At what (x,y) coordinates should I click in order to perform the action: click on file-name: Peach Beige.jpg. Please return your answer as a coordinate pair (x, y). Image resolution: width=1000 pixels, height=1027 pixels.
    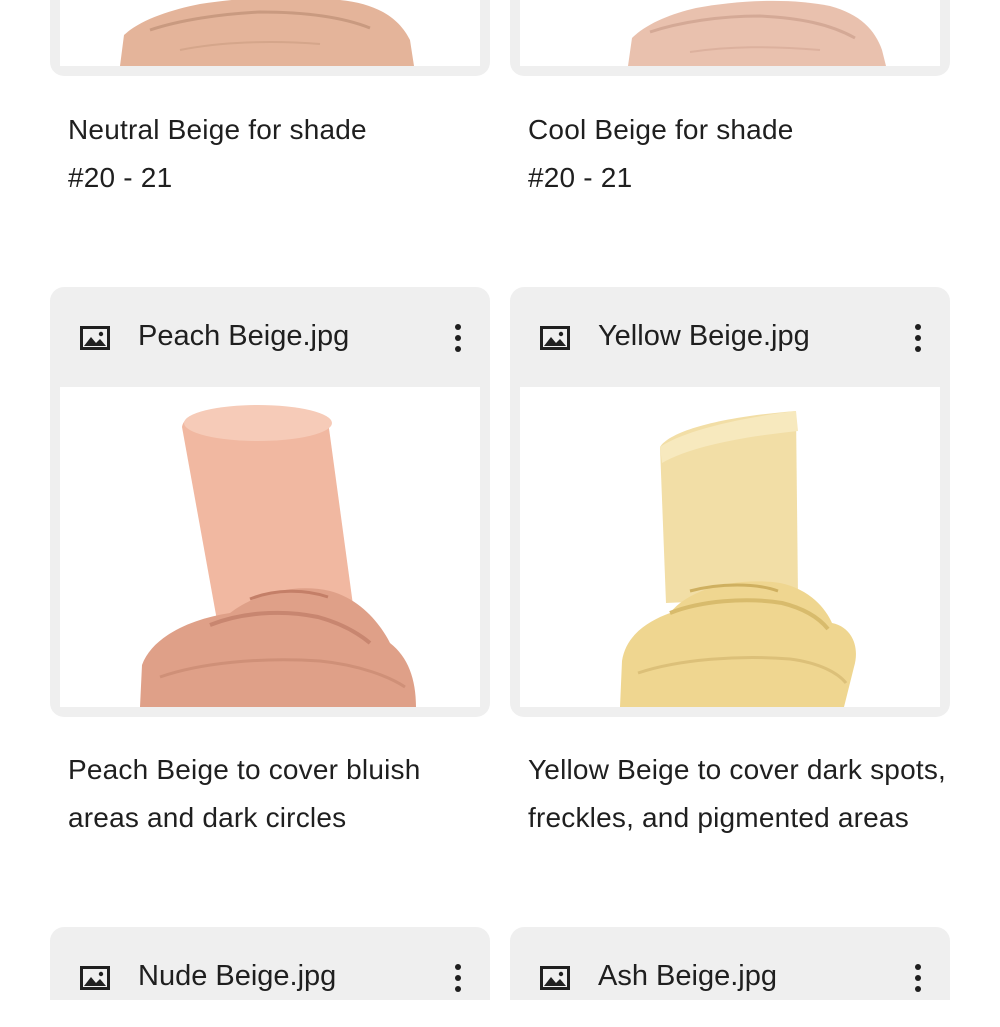
    Looking at the image, I should click on (244, 336).